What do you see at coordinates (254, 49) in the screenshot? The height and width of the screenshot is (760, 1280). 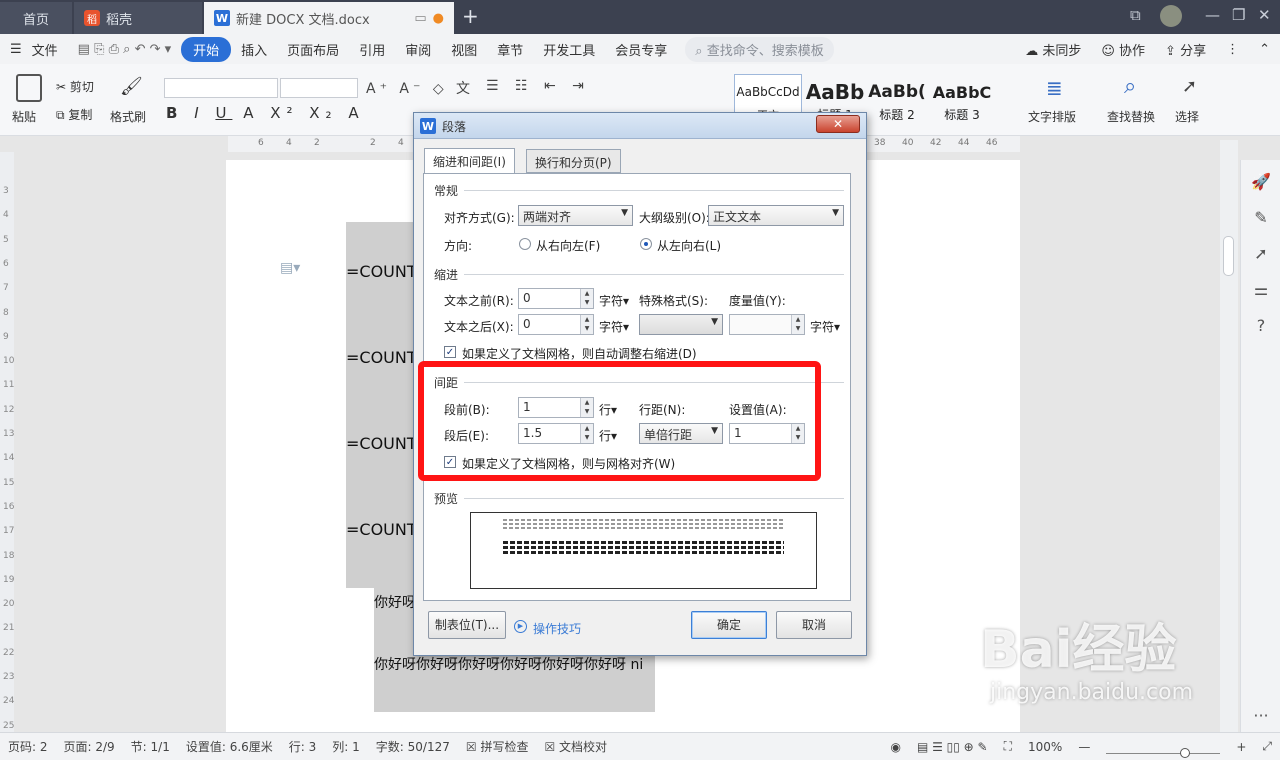 I see `menu-insert: 插入` at bounding box center [254, 49].